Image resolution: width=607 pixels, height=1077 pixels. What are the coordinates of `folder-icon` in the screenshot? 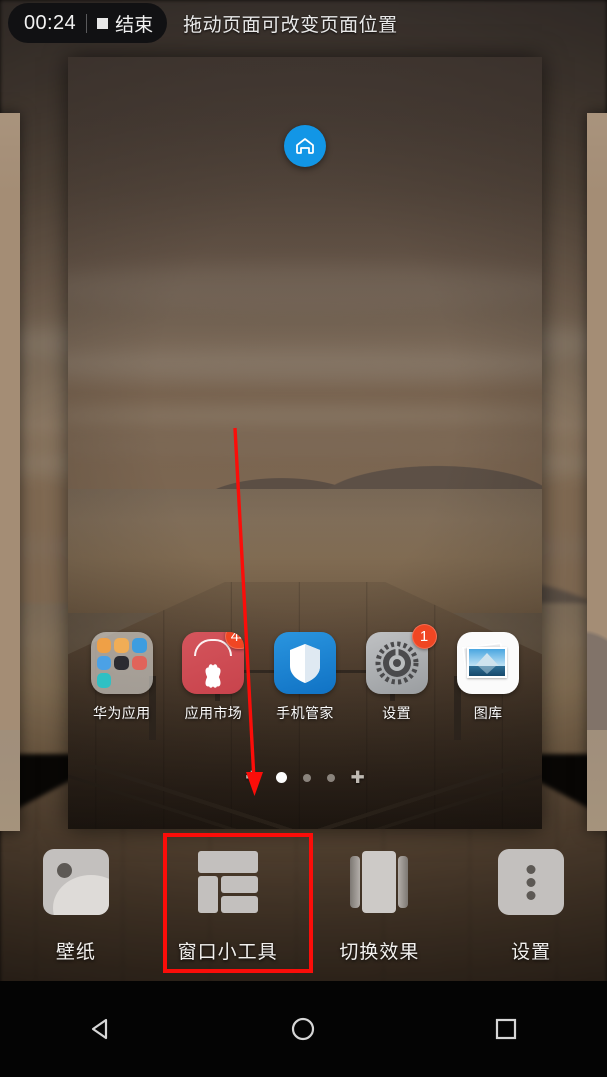 It's located at (121, 663).